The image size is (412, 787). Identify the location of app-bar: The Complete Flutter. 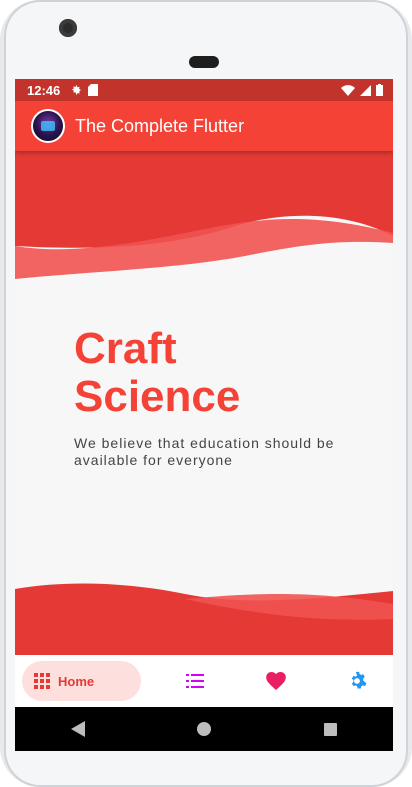
(204, 126).